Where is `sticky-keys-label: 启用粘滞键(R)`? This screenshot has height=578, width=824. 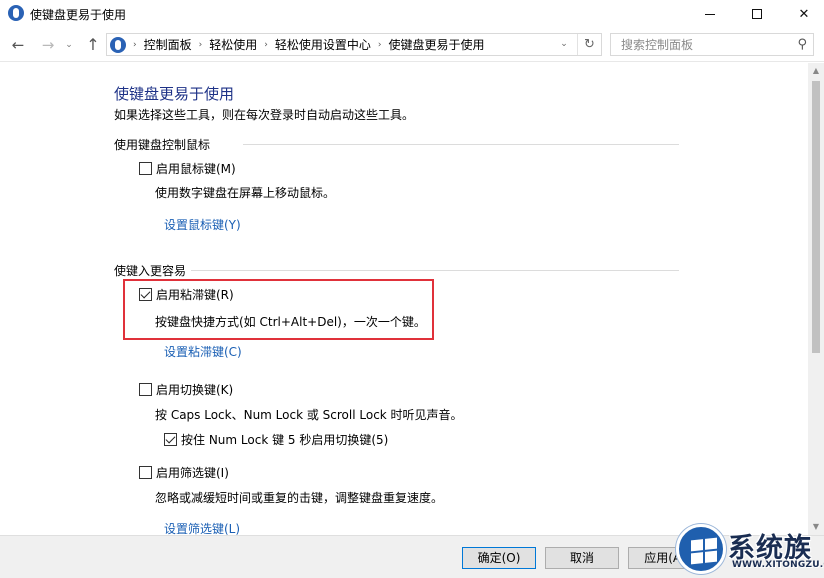
sticky-keys-label: 启用粘滞键(R) is located at coordinates (195, 295).